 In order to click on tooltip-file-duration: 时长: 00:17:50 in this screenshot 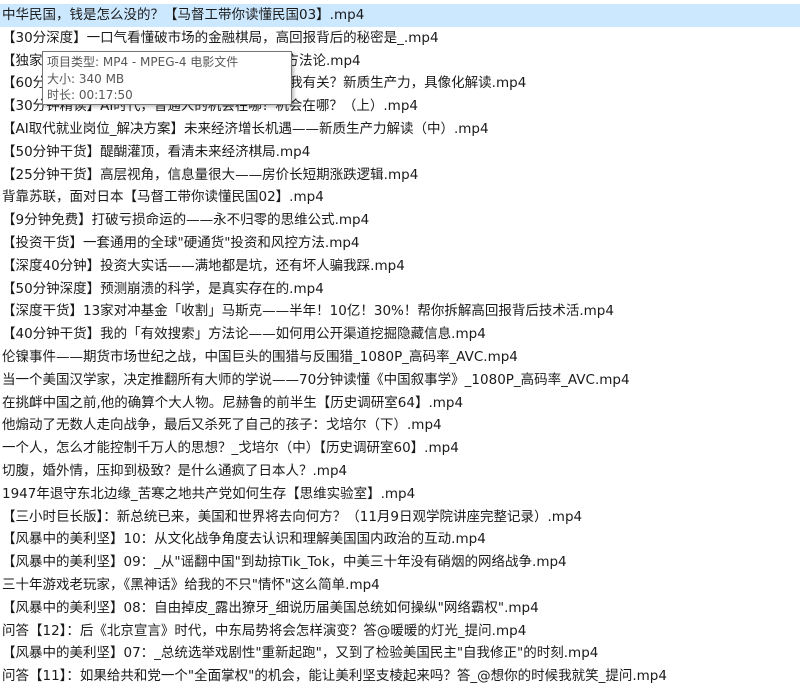, I will do `click(90, 95)`.